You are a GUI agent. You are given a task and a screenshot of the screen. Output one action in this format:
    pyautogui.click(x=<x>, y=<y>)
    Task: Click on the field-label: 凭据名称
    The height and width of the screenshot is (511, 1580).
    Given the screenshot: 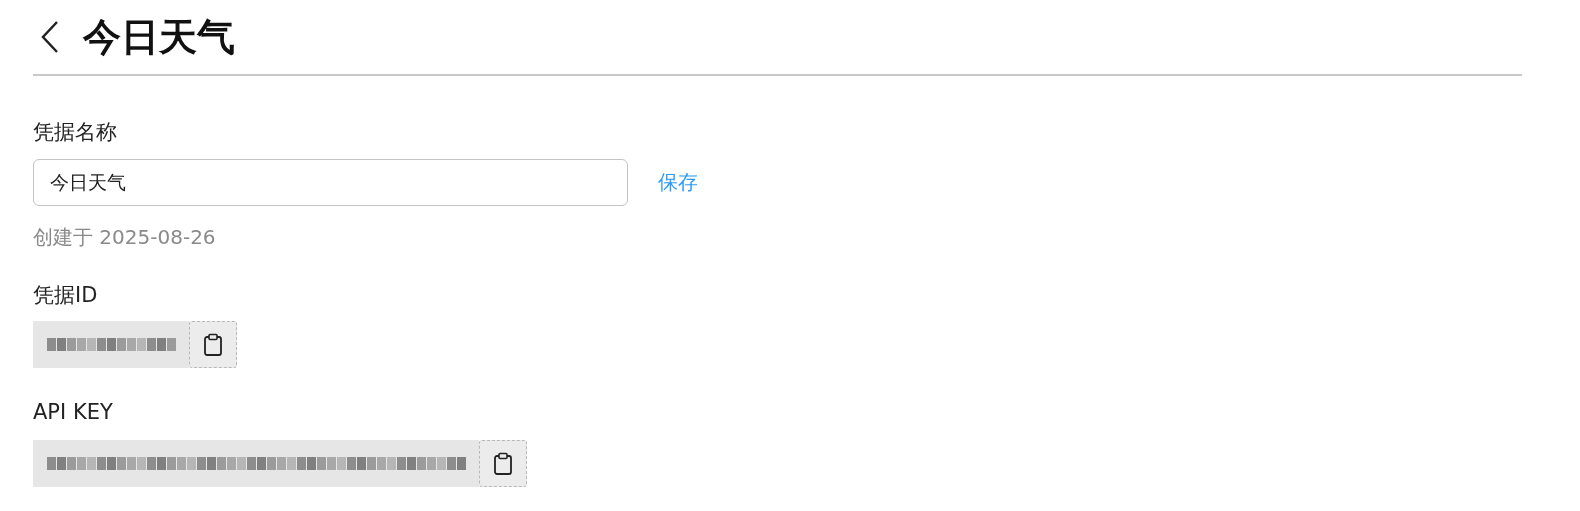 What is the action you would take?
    pyautogui.click(x=75, y=132)
    